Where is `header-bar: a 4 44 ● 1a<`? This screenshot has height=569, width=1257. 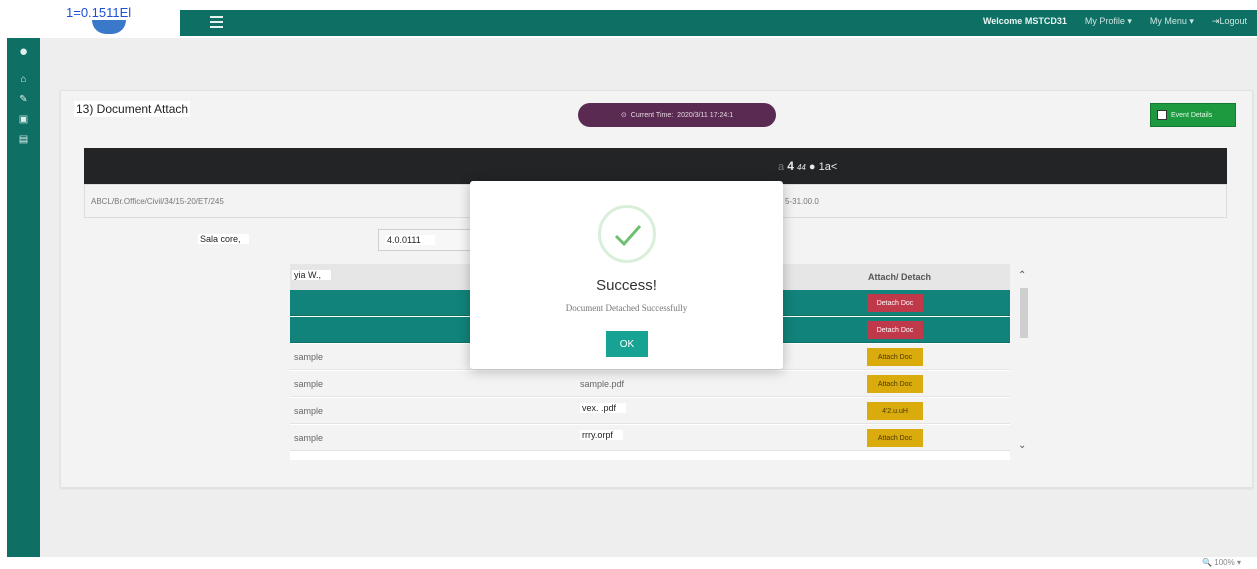 header-bar: a 4 44 ● 1a< is located at coordinates (655, 166).